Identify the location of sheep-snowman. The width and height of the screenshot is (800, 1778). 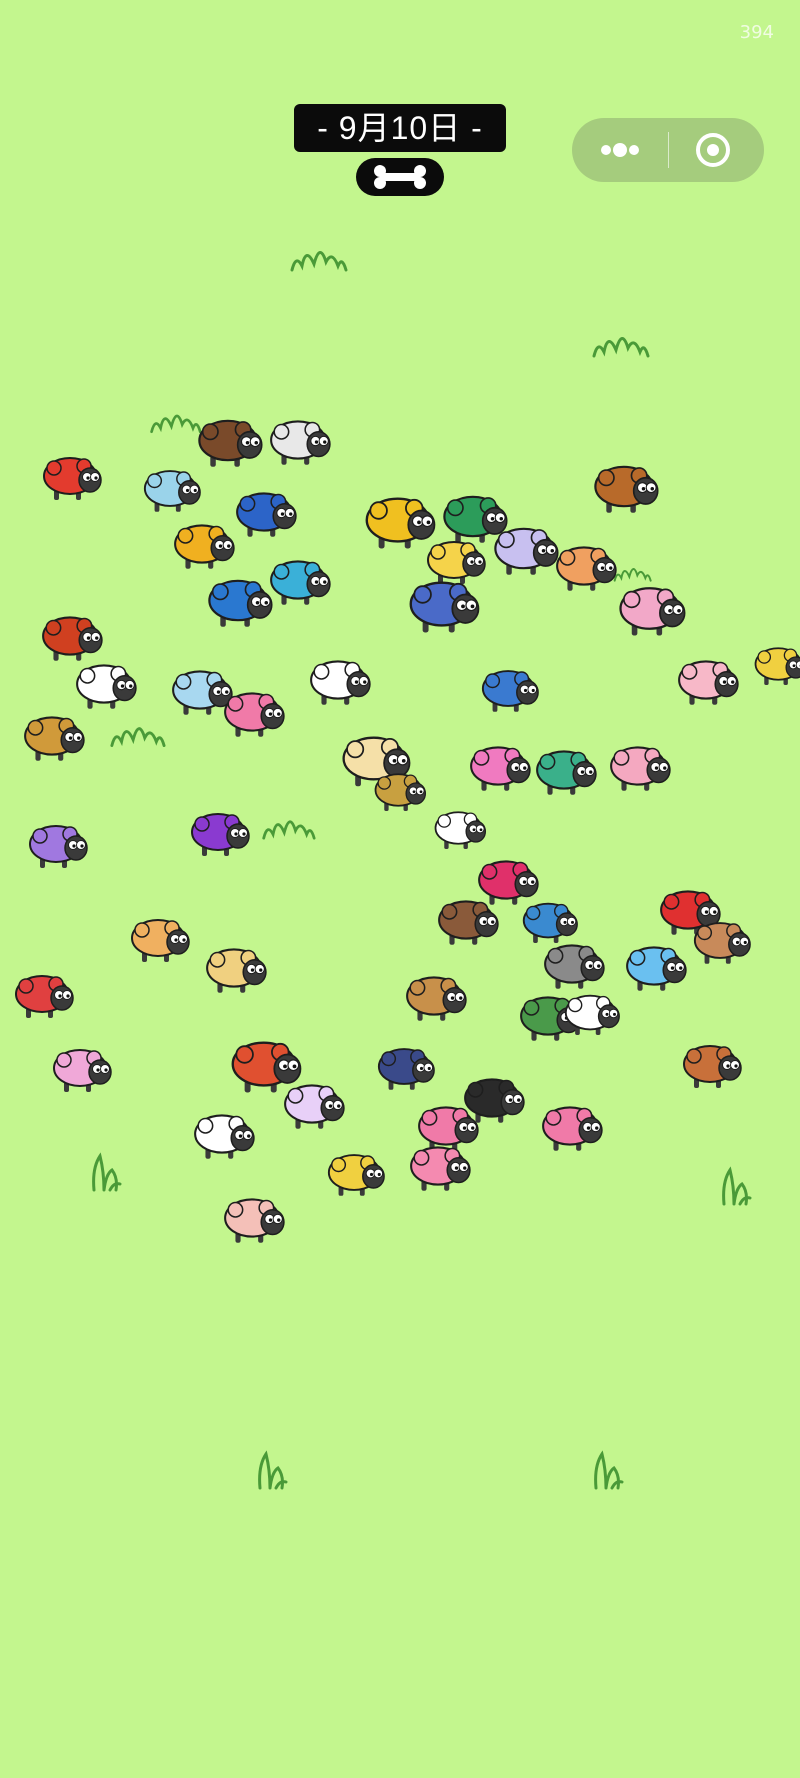
(224, 1134).